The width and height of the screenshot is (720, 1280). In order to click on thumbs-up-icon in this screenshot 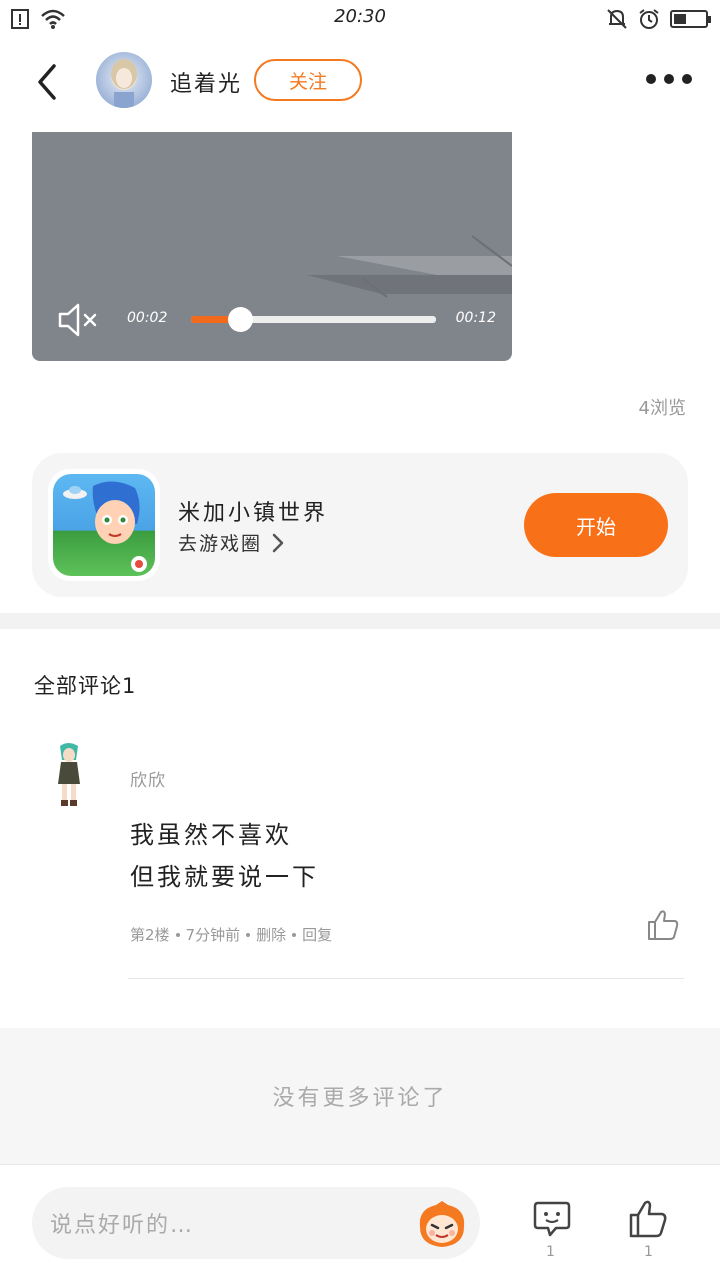, I will do `click(663, 925)`.